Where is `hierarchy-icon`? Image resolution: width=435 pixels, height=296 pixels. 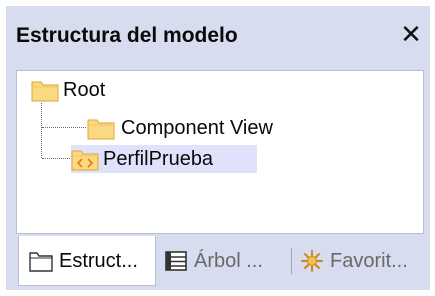 hierarchy-icon is located at coordinates (176, 261).